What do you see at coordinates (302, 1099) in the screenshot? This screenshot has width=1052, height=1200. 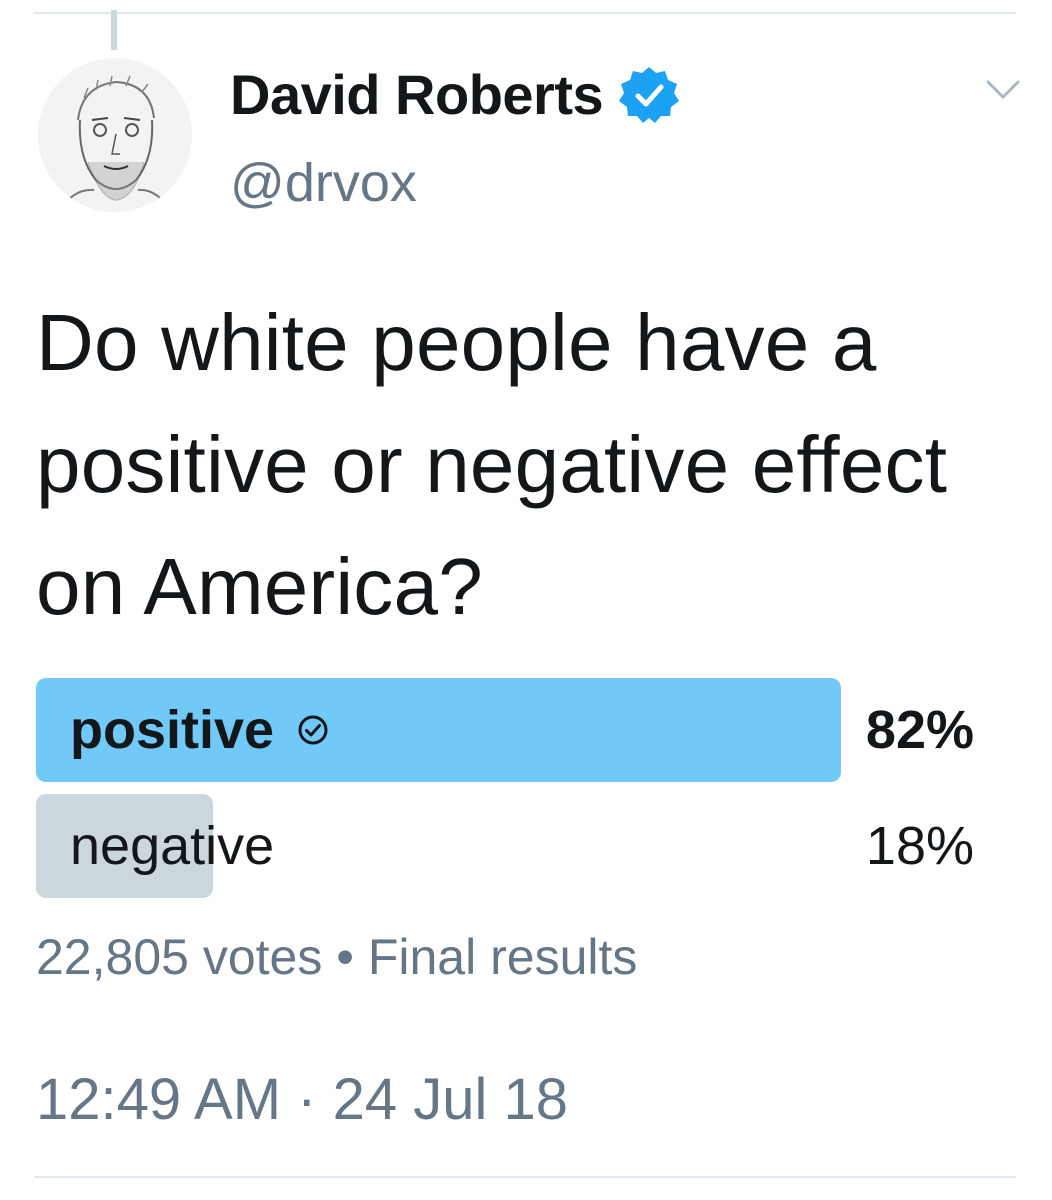 I see `tweet-timestamp: 12:49 AM · 24 Jul 18` at bounding box center [302, 1099].